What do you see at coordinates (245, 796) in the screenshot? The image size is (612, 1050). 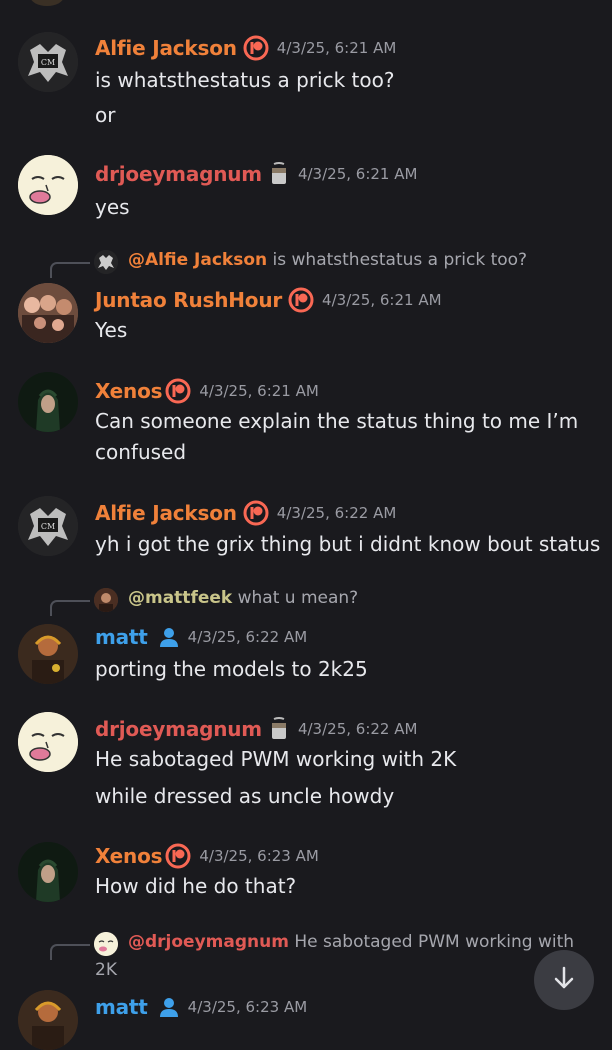 I see `message-text: while dressed as uncle howdy` at bounding box center [245, 796].